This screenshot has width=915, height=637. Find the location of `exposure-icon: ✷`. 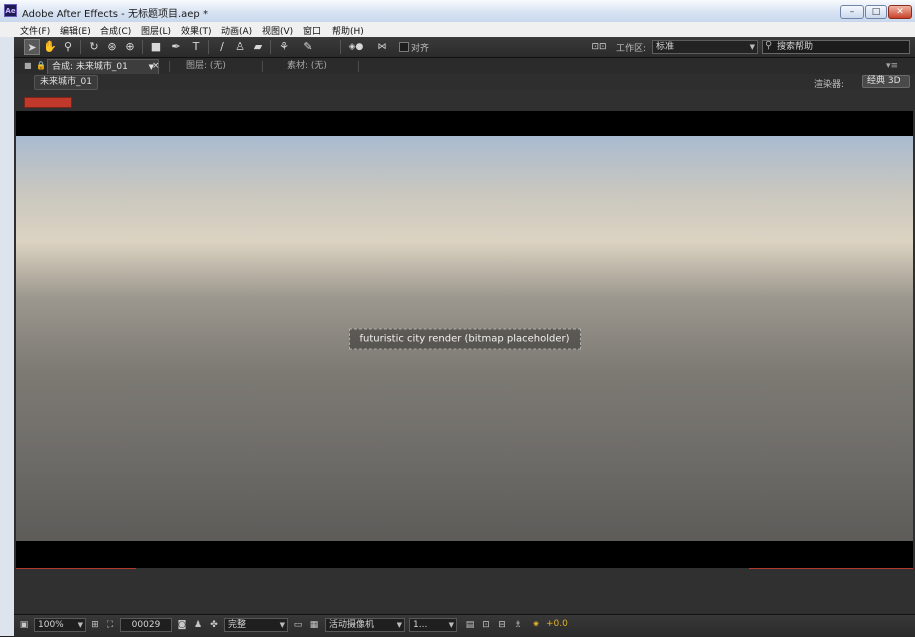

exposure-icon: ✷ is located at coordinates (536, 625).